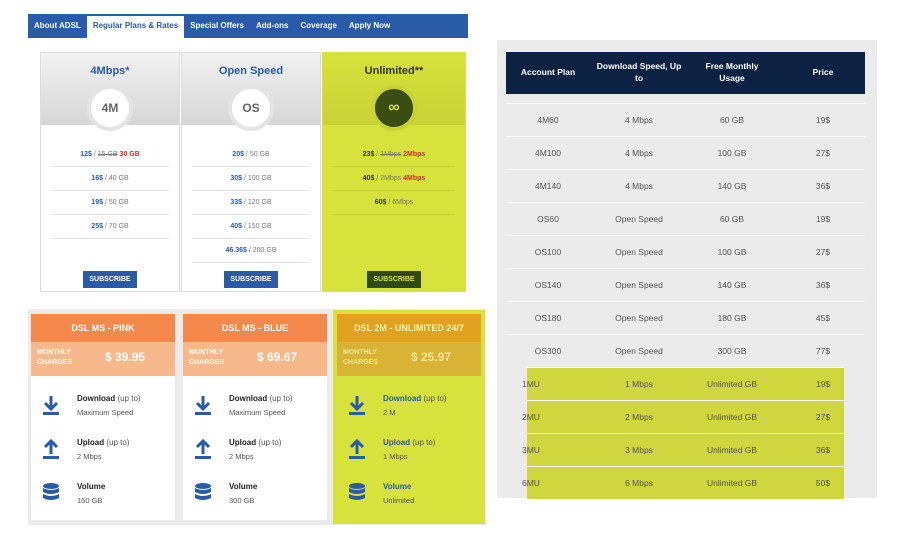 The height and width of the screenshot is (554, 900). What do you see at coordinates (548, 285) in the screenshot?
I see `cell-account-plan: OS140` at bounding box center [548, 285].